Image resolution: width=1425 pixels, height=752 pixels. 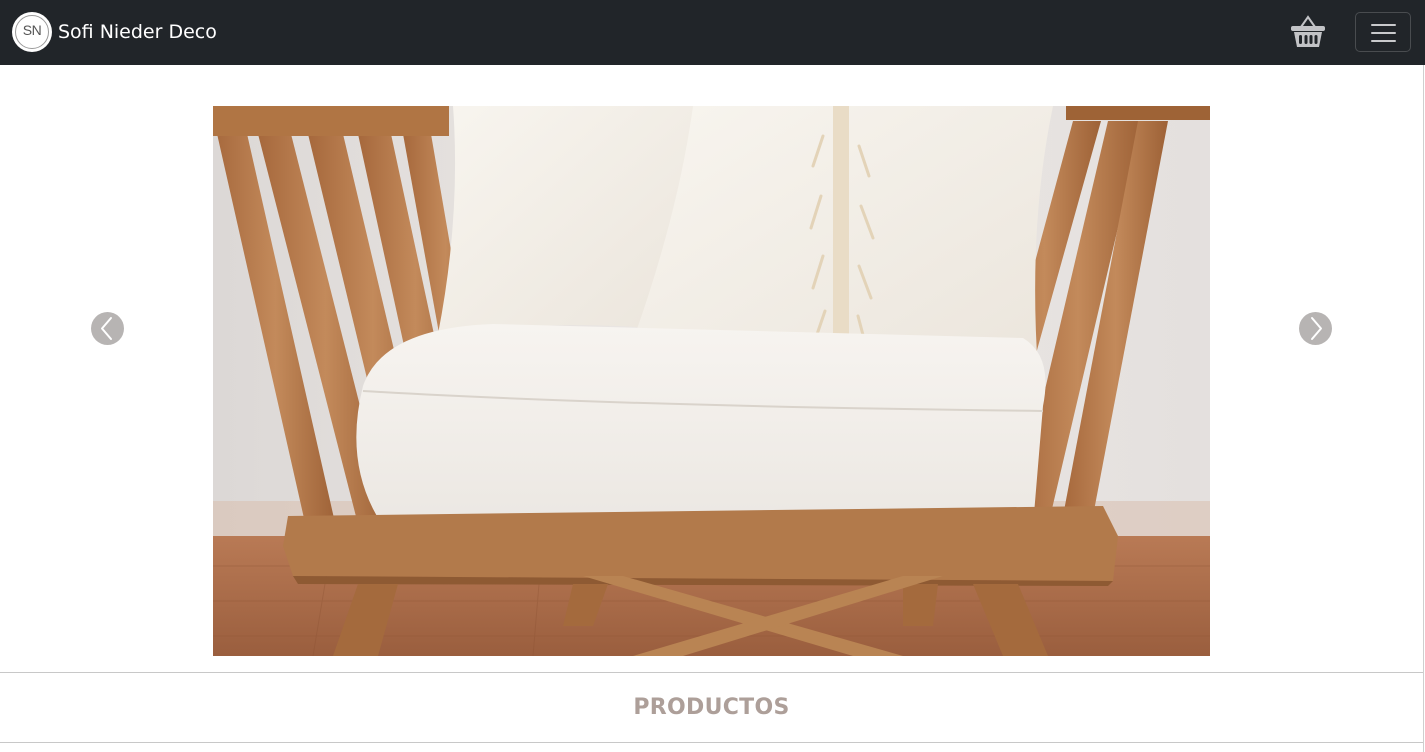 I want to click on top-navbar: SN Sofi Nieder Deco, so click(x=712, y=32).